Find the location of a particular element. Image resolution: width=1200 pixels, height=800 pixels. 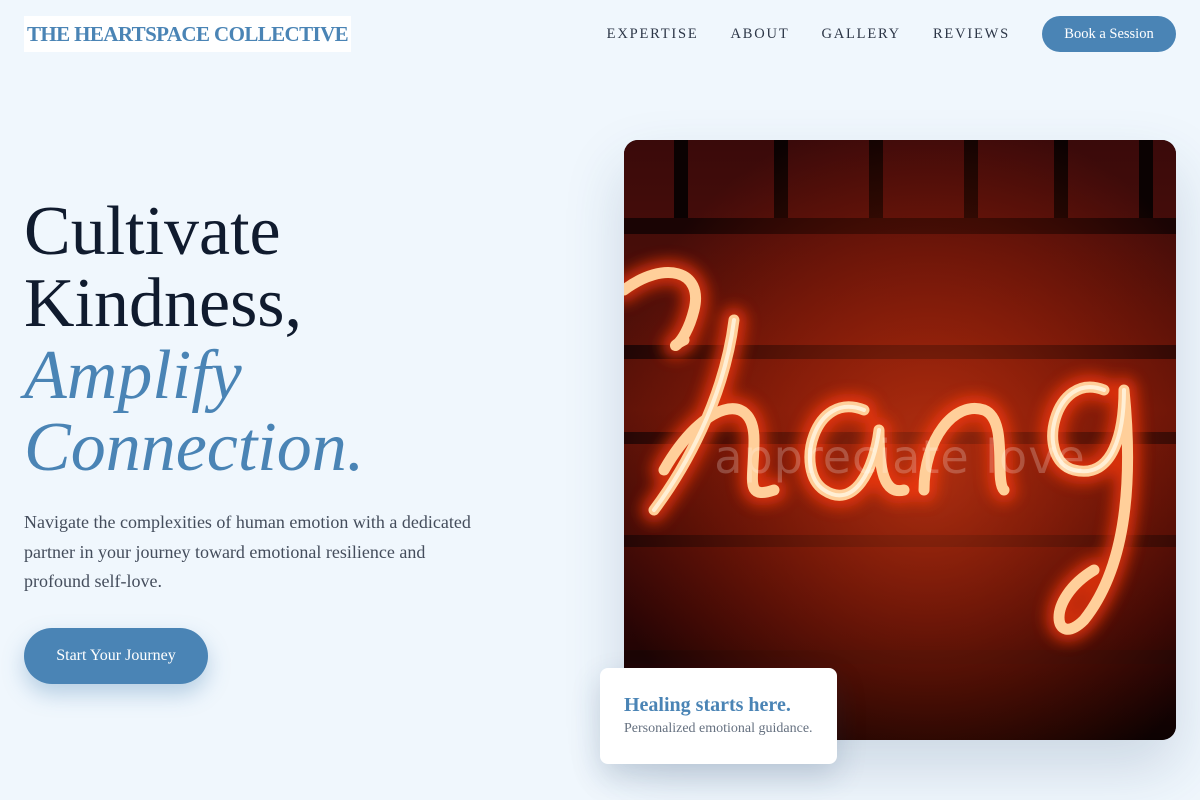

book-session-button: Book a Session is located at coordinates (1109, 34).